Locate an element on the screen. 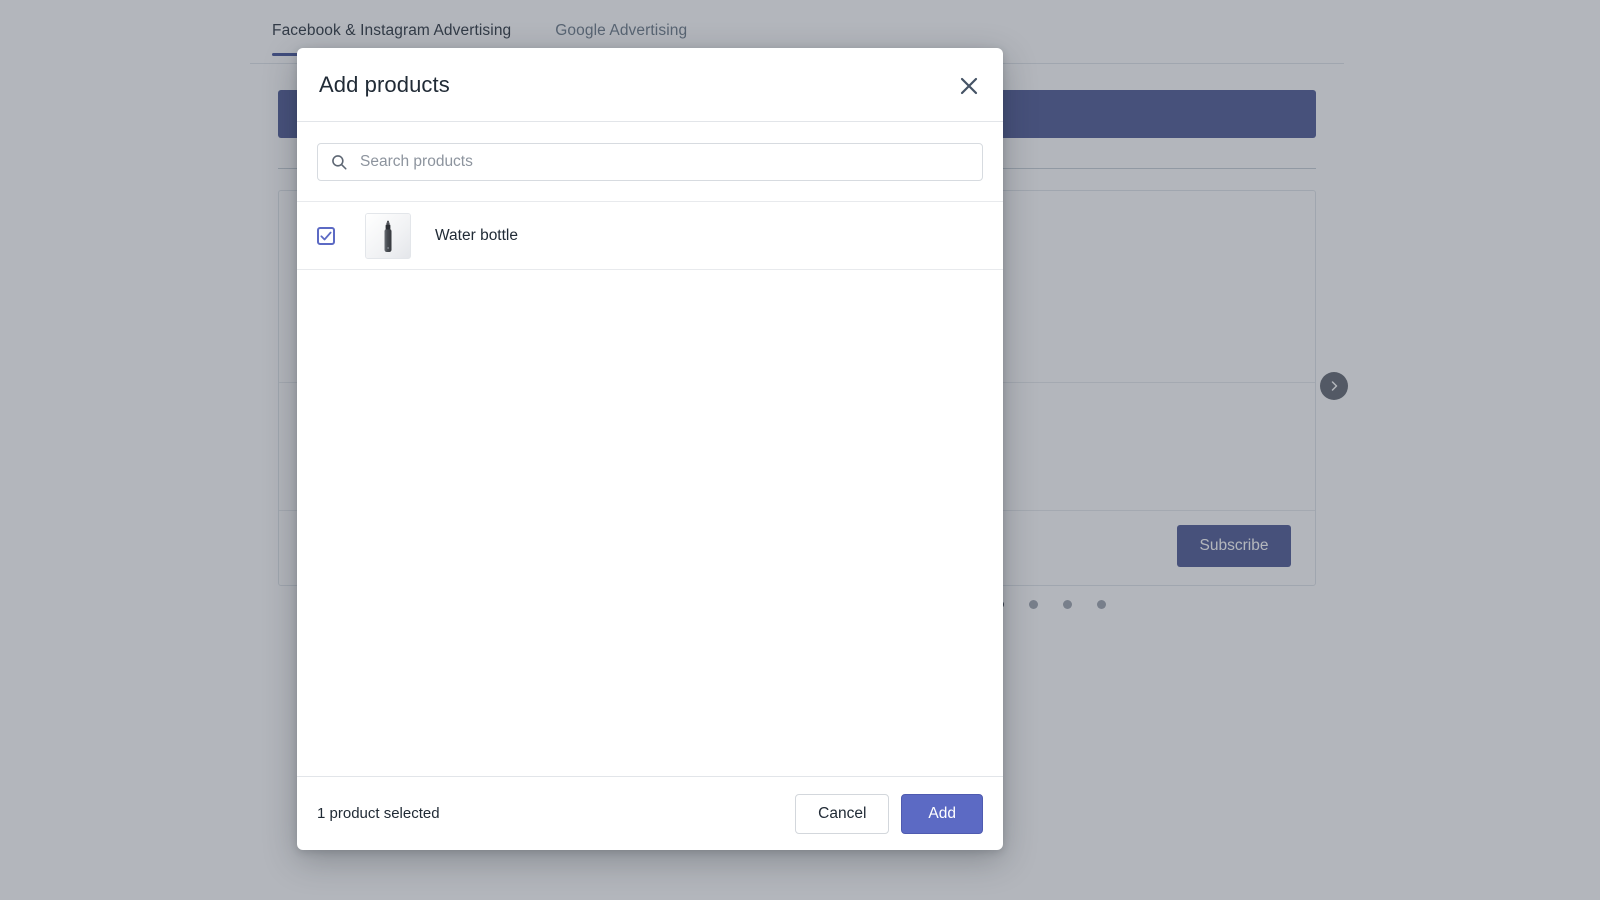  modal-footer: 1 product selected Cancel Add is located at coordinates (650, 813).